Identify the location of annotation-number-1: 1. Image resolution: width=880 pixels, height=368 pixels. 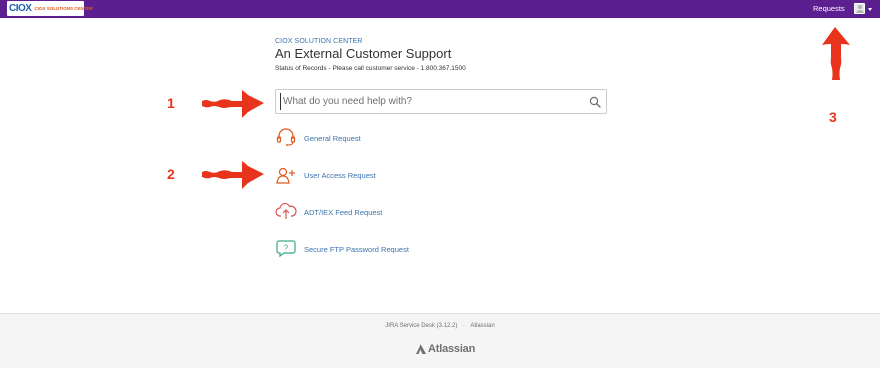
(171, 103).